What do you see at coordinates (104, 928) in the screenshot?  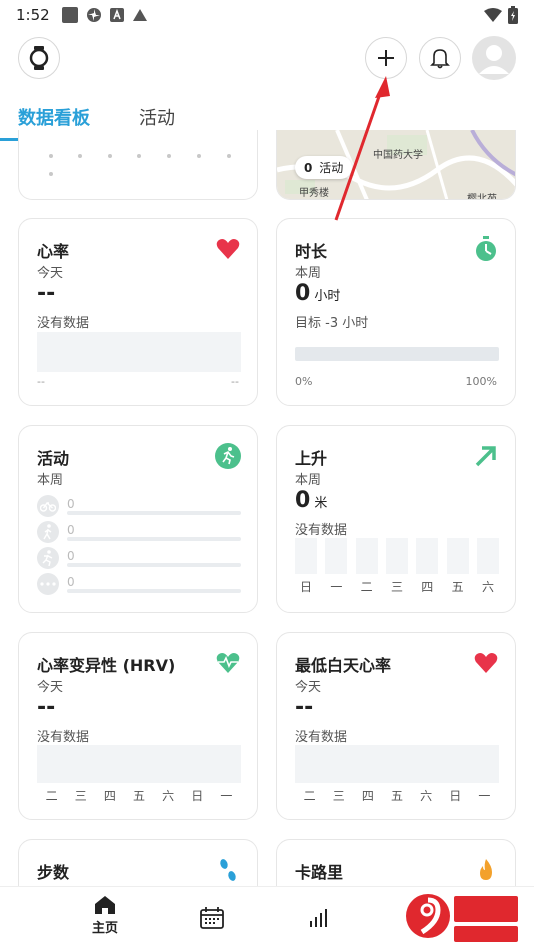 I see `nav-home-label: 主页` at bounding box center [104, 928].